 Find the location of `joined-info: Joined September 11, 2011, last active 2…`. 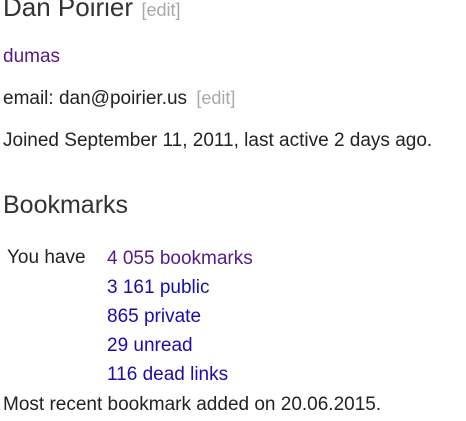

joined-info: Joined September 11, 2011, last active 2… is located at coordinates (218, 140).